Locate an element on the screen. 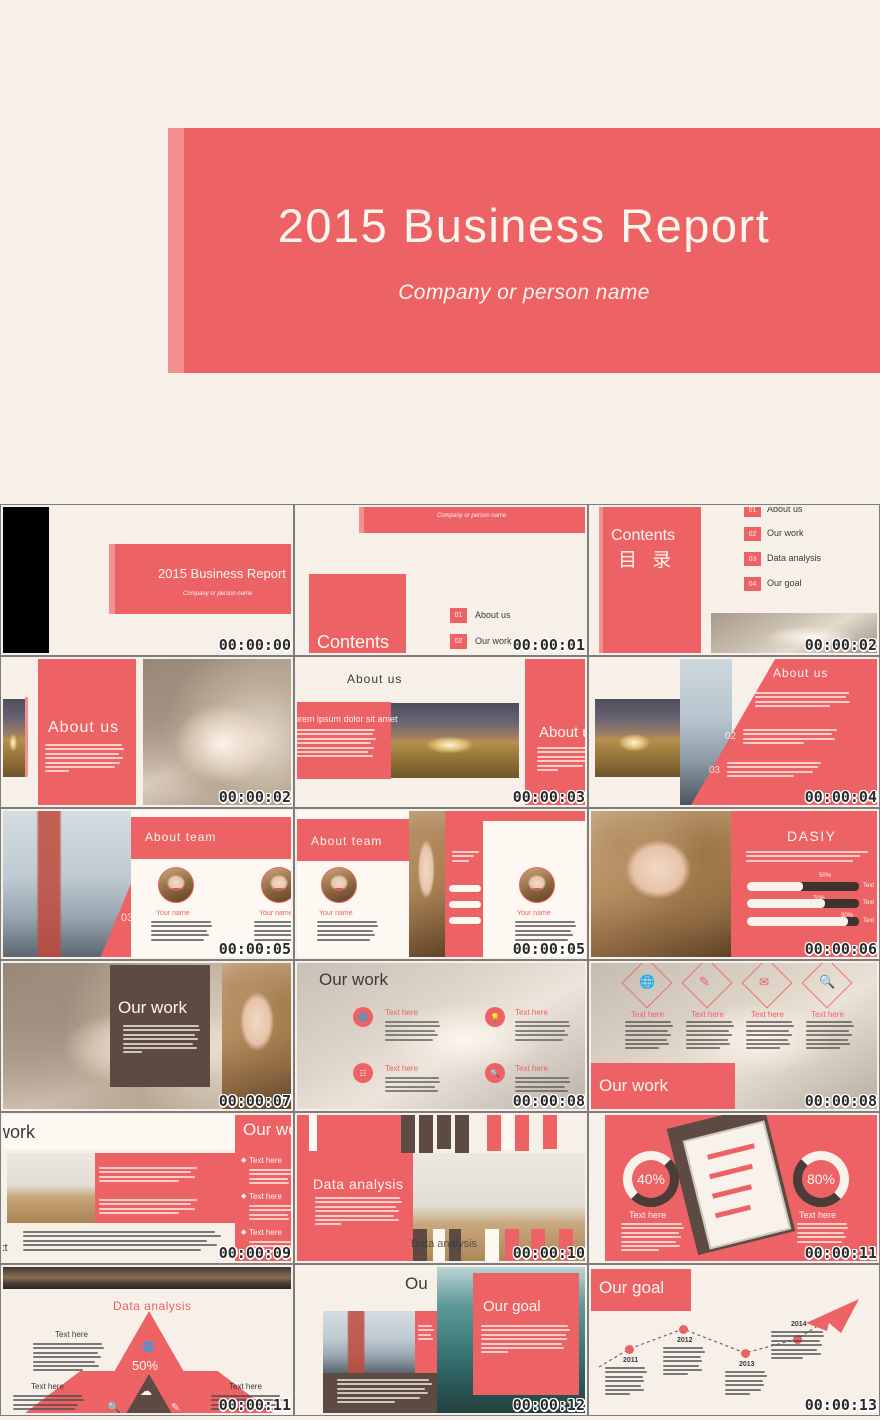  timestamp: 00:00:00 is located at coordinates (254, 645).